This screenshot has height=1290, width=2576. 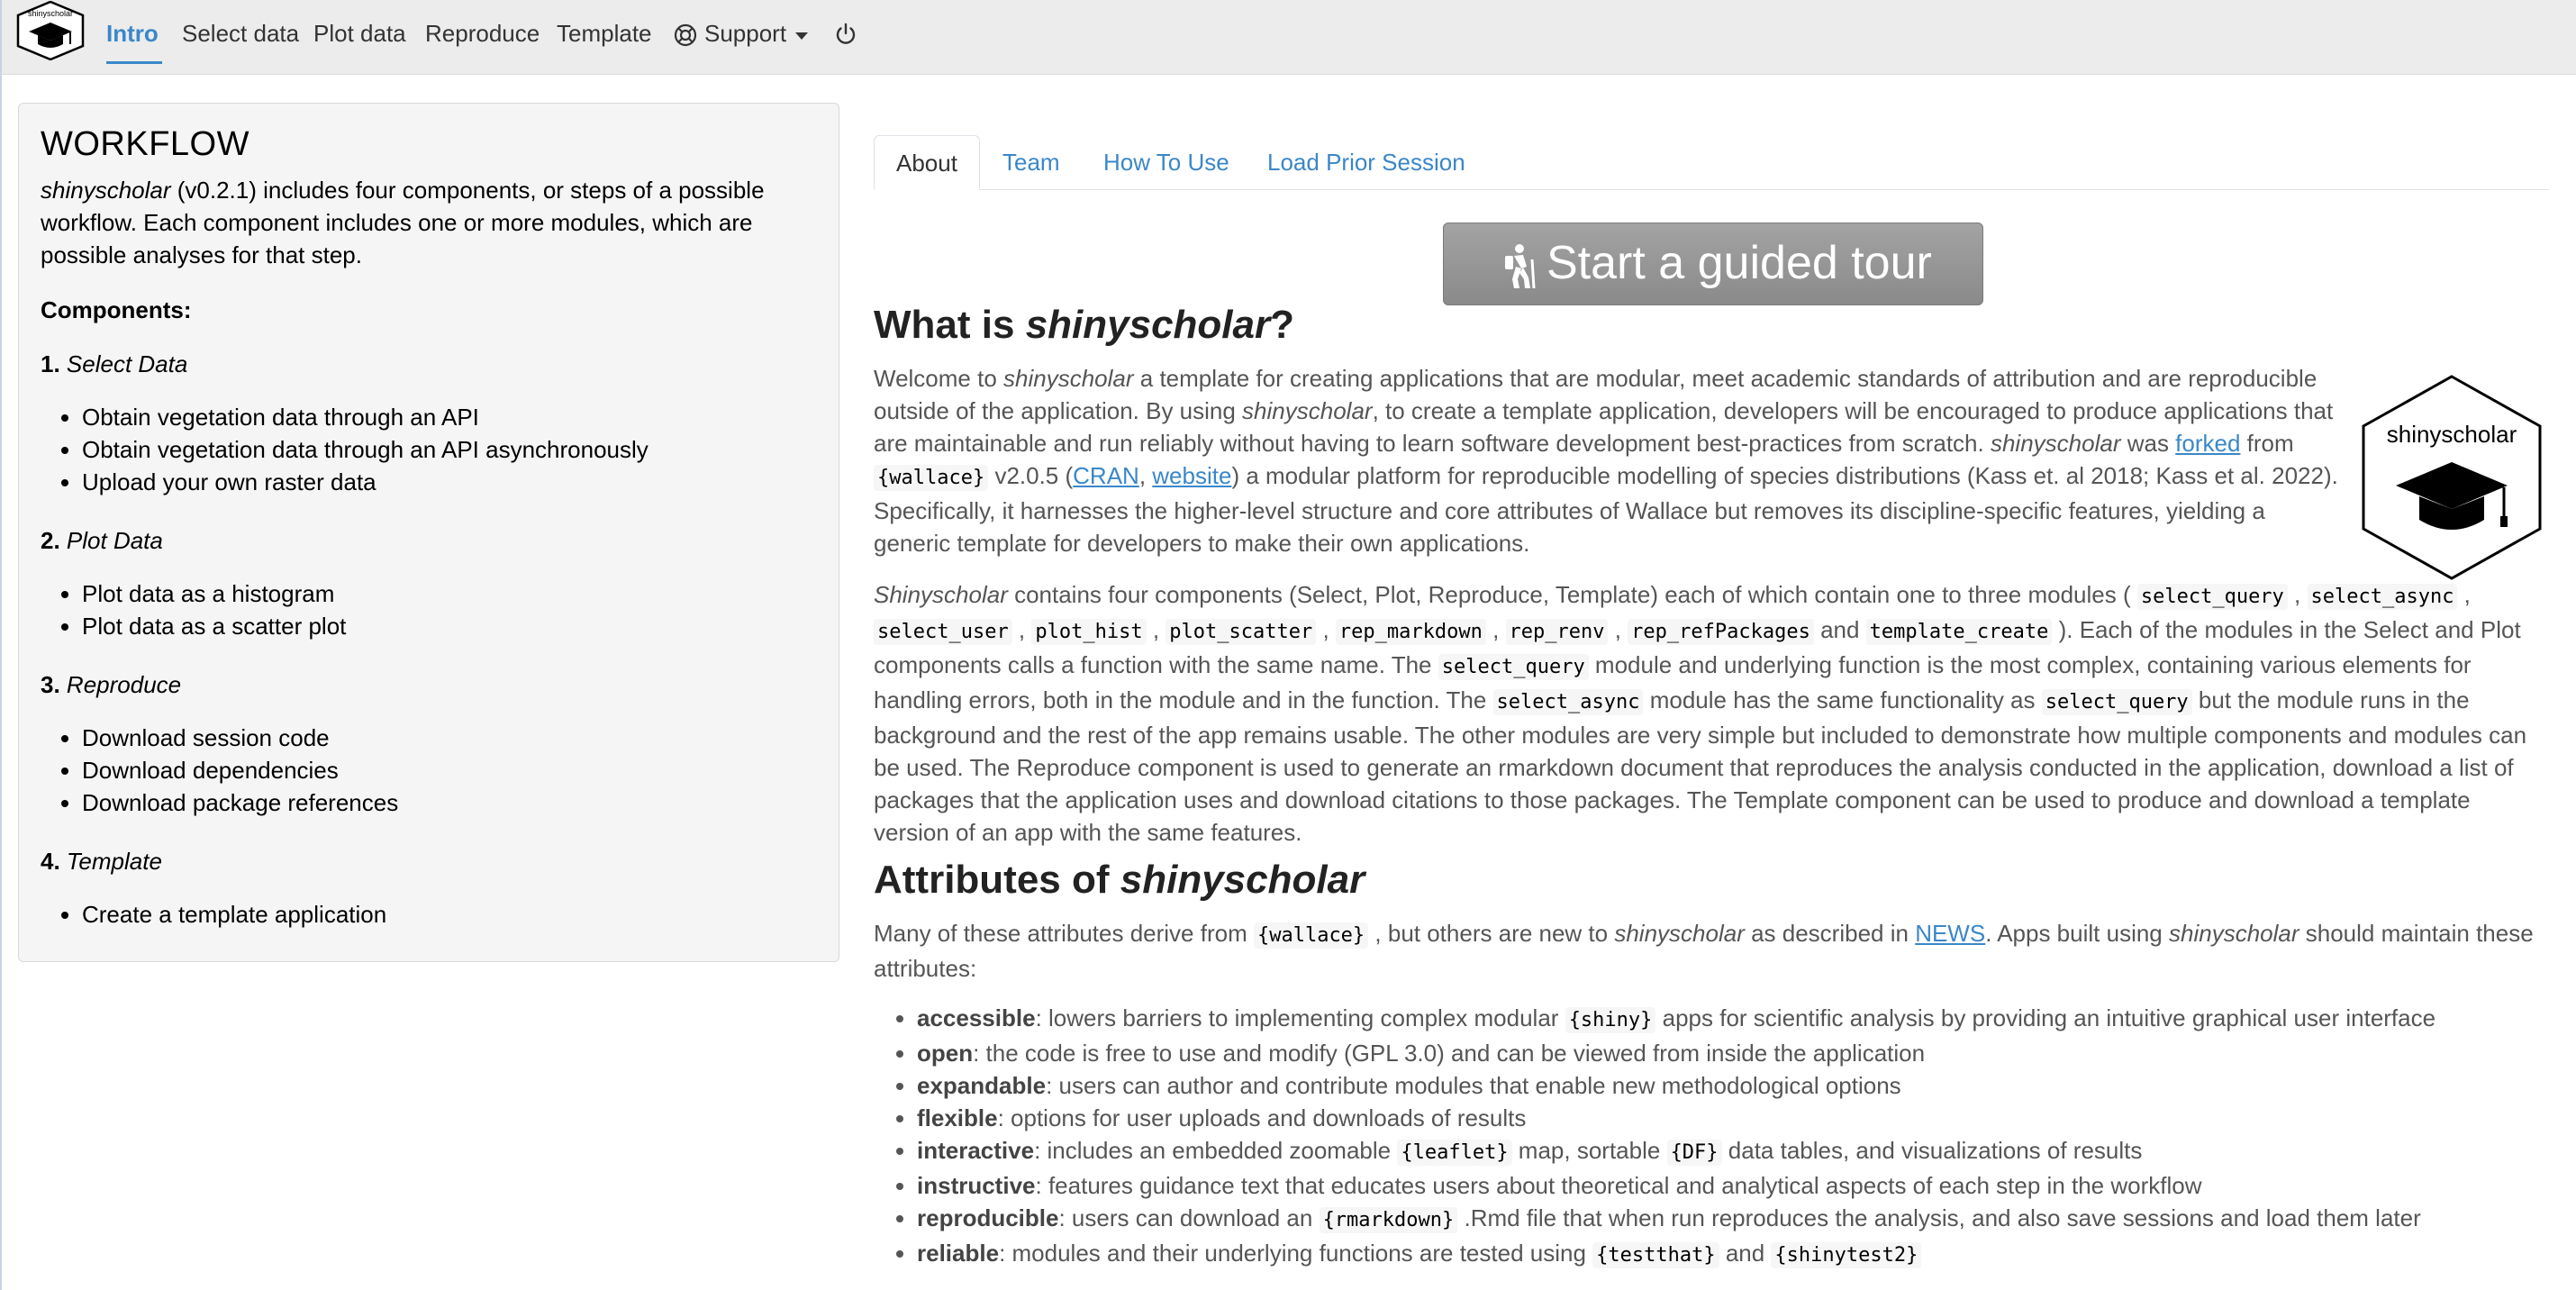 I want to click on website-link: website, so click(x=1191, y=475).